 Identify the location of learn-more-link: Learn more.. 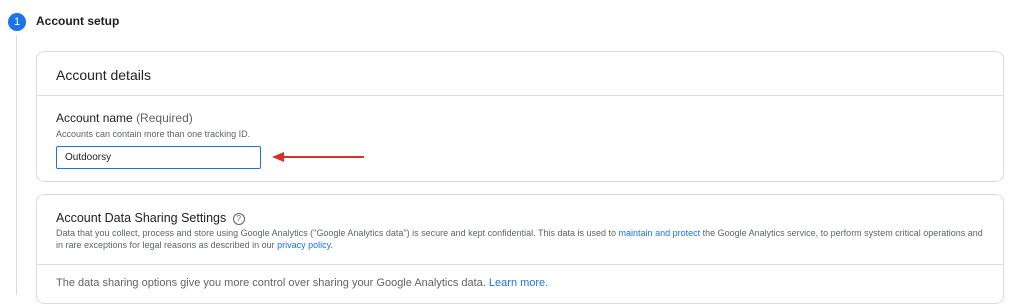
(518, 283).